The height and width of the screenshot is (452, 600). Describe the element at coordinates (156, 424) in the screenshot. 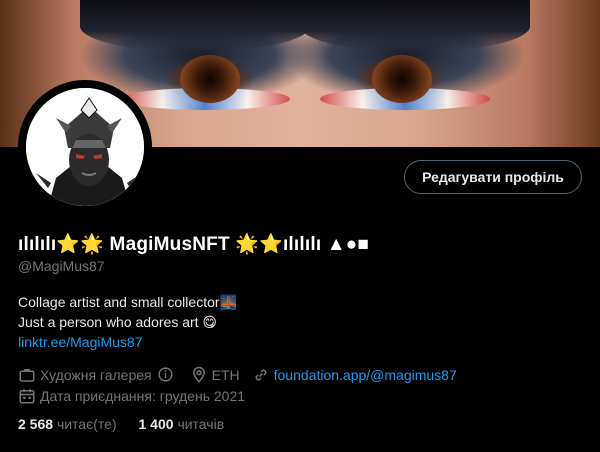

I see `followers-count: 1 400` at that location.